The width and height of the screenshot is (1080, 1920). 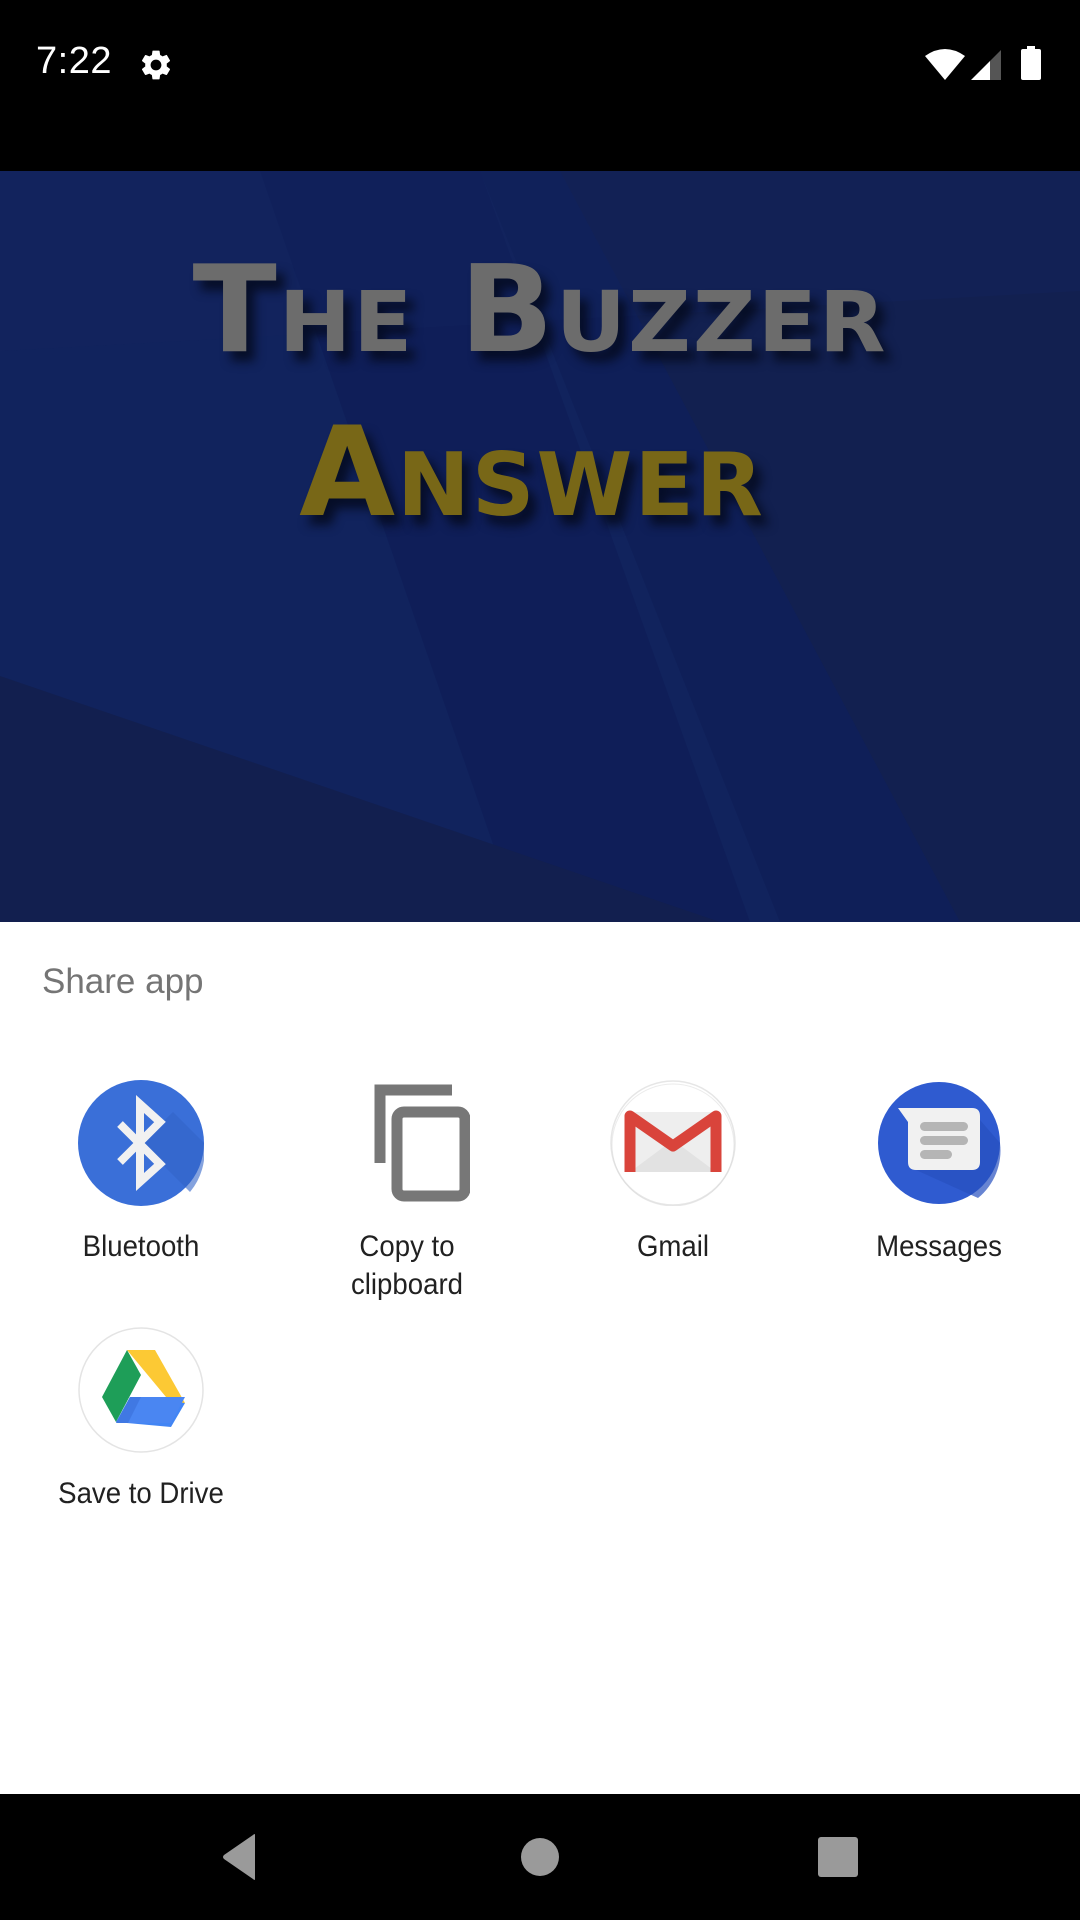 What do you see at coordinates (239, 1857) in the screenshot?
I see `back-button` at bounding box center [239, 1857].